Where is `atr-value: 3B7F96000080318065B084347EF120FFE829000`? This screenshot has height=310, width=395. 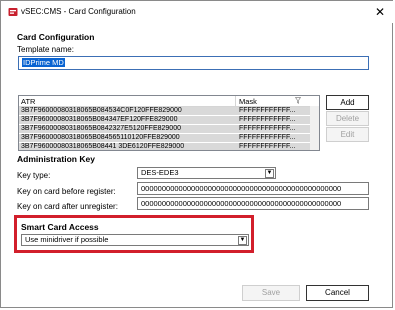
atr-value: 3B7F96000080318065B084347EF120FFE829000 is located at coordinates (99, 119).